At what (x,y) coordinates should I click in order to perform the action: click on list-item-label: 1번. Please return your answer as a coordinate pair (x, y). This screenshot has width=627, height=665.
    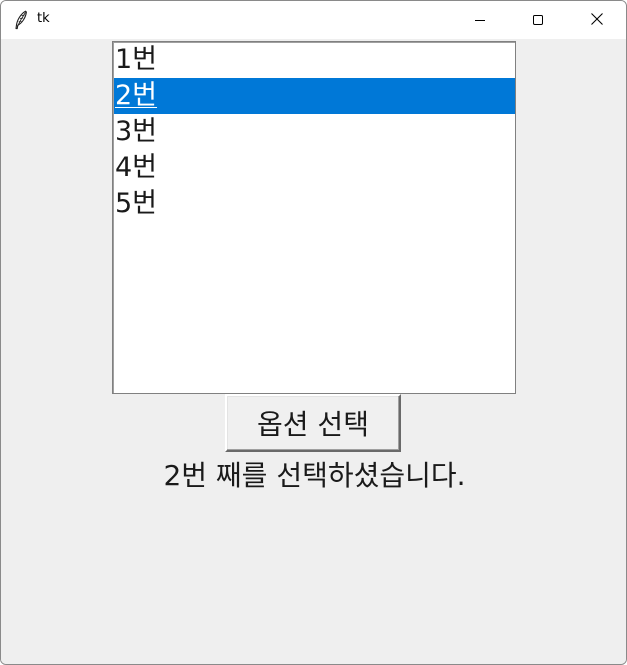
    Looking at the image, I should click on (136, 59).